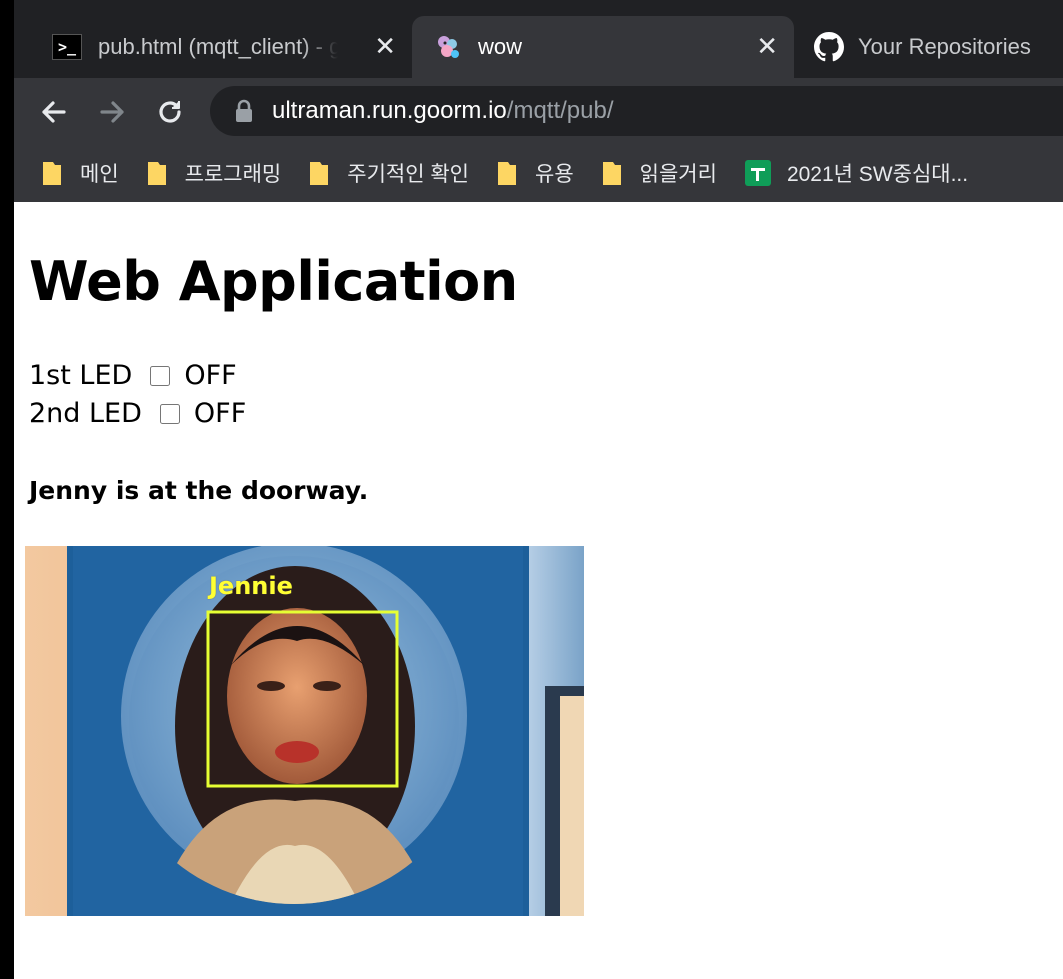  What do you see at coordinates (81, 375) in the screenshot?
I see `led-1-label: 1st LED` at bounding box center [81, 375].